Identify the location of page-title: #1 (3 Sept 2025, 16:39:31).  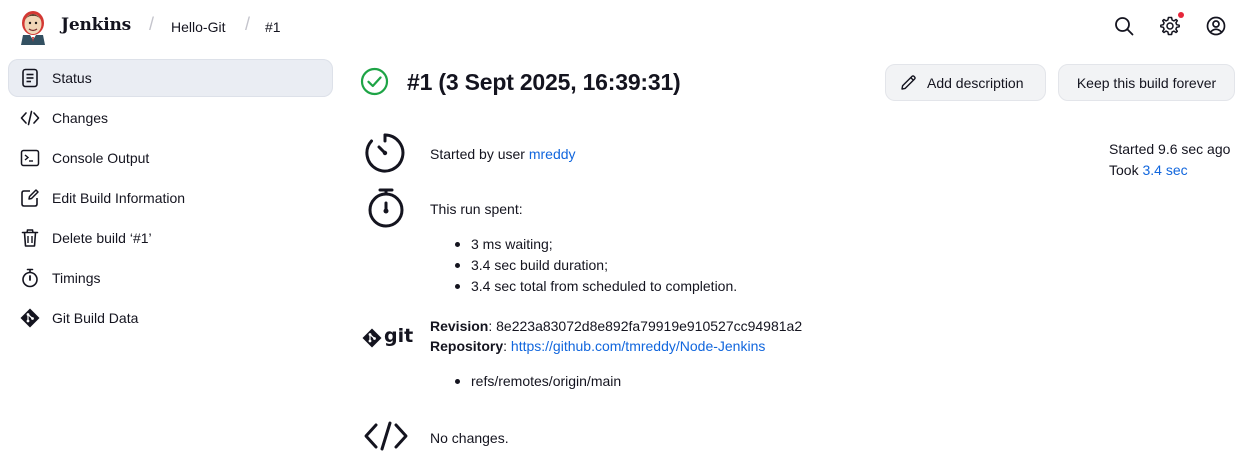
(544, 82).